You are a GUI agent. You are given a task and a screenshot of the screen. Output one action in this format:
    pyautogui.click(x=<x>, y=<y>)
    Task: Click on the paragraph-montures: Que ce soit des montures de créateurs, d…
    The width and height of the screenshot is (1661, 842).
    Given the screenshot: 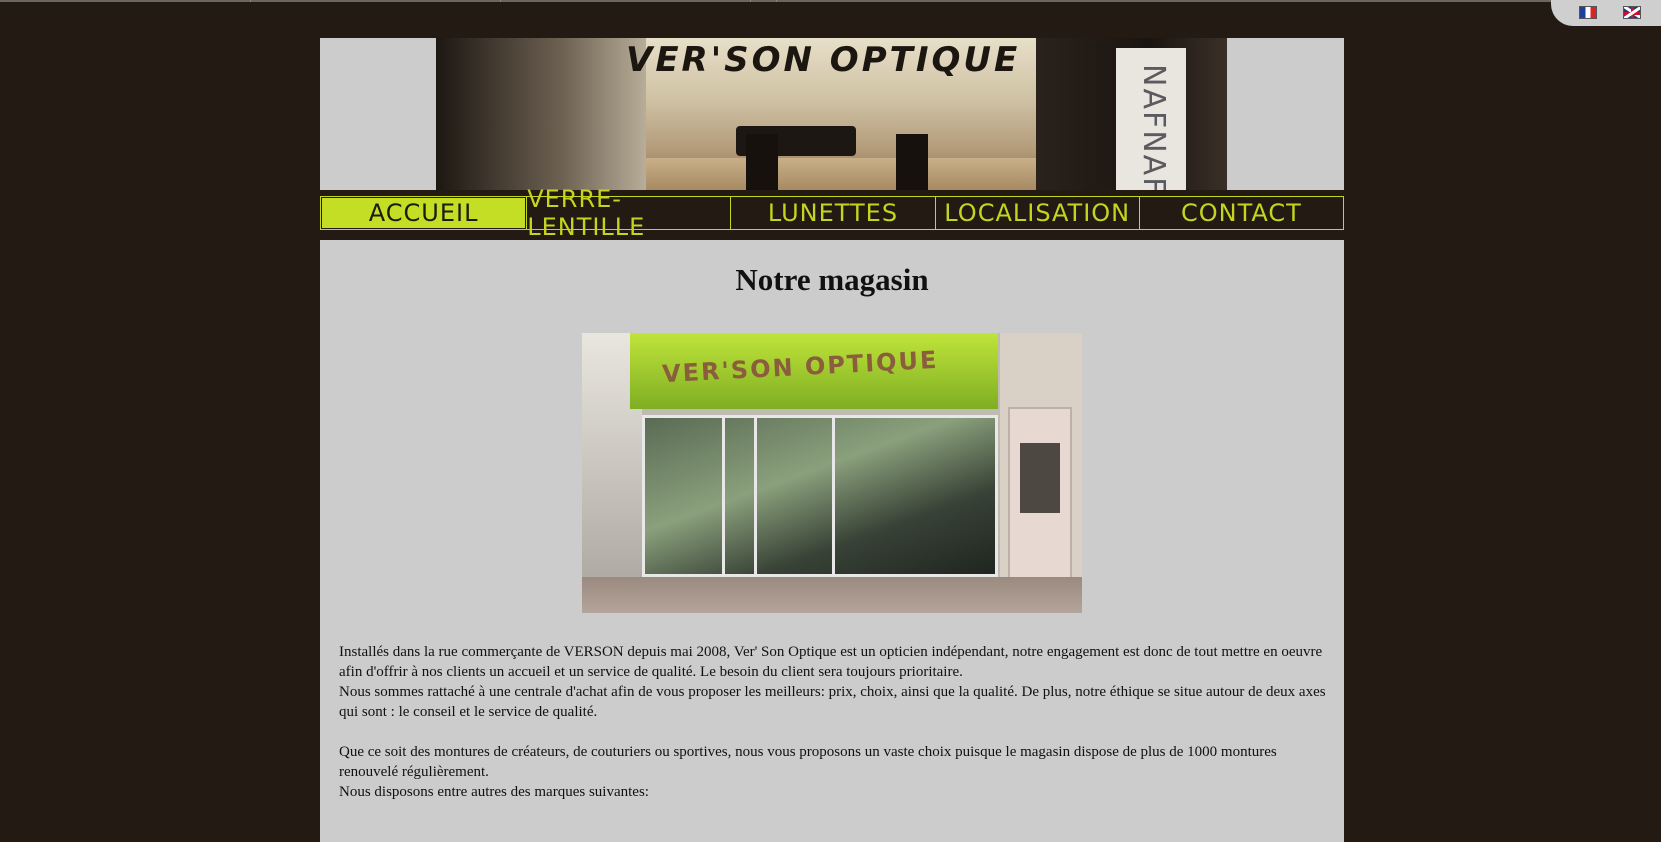 What is the action you would take?
    pyautogui.click(x=808, y=762)
    